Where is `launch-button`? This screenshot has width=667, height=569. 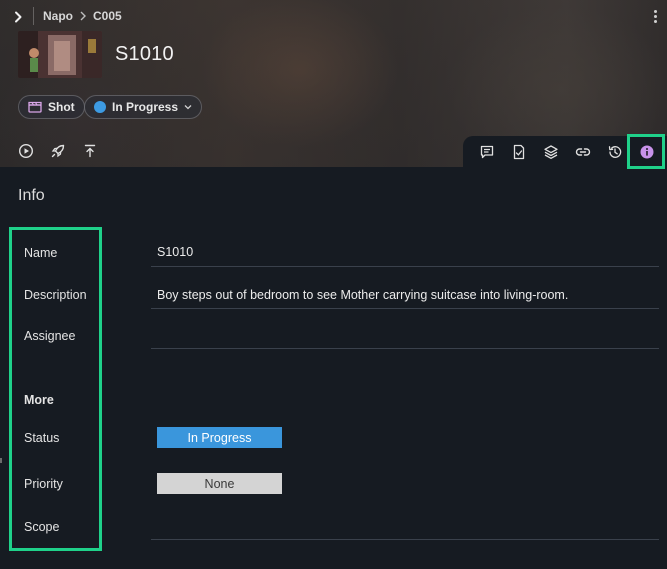 launch-button is located at coordinates (58, 151).